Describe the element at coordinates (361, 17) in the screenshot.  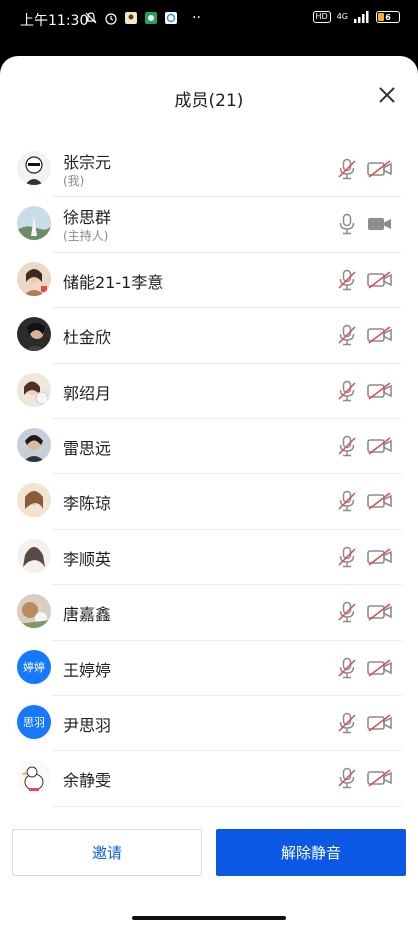
I see `signal-icon` at that location.